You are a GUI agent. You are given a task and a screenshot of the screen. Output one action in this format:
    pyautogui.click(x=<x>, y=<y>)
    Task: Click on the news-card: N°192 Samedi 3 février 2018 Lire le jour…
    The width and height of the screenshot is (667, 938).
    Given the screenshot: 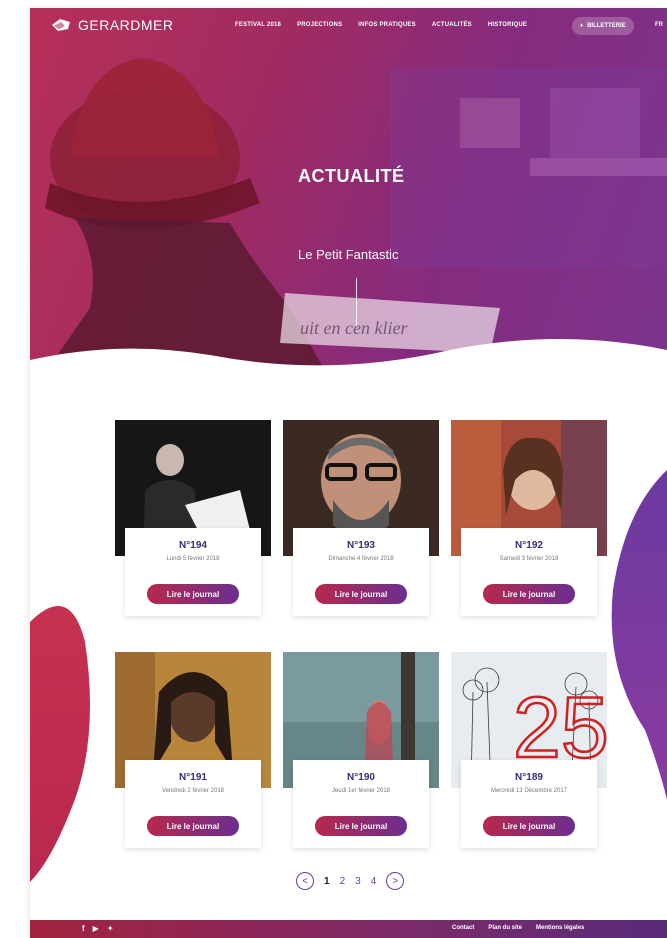 What is the action you would take?
    pyautogui.click(x=529, y=518)
    